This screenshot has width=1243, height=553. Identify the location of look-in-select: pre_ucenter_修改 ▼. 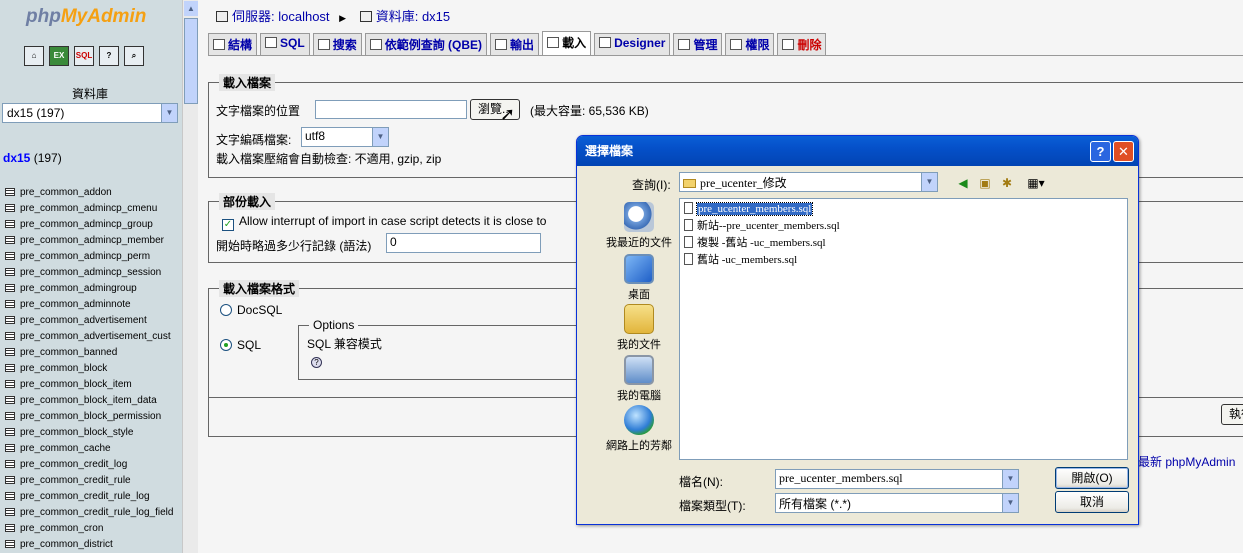
(808, 182).